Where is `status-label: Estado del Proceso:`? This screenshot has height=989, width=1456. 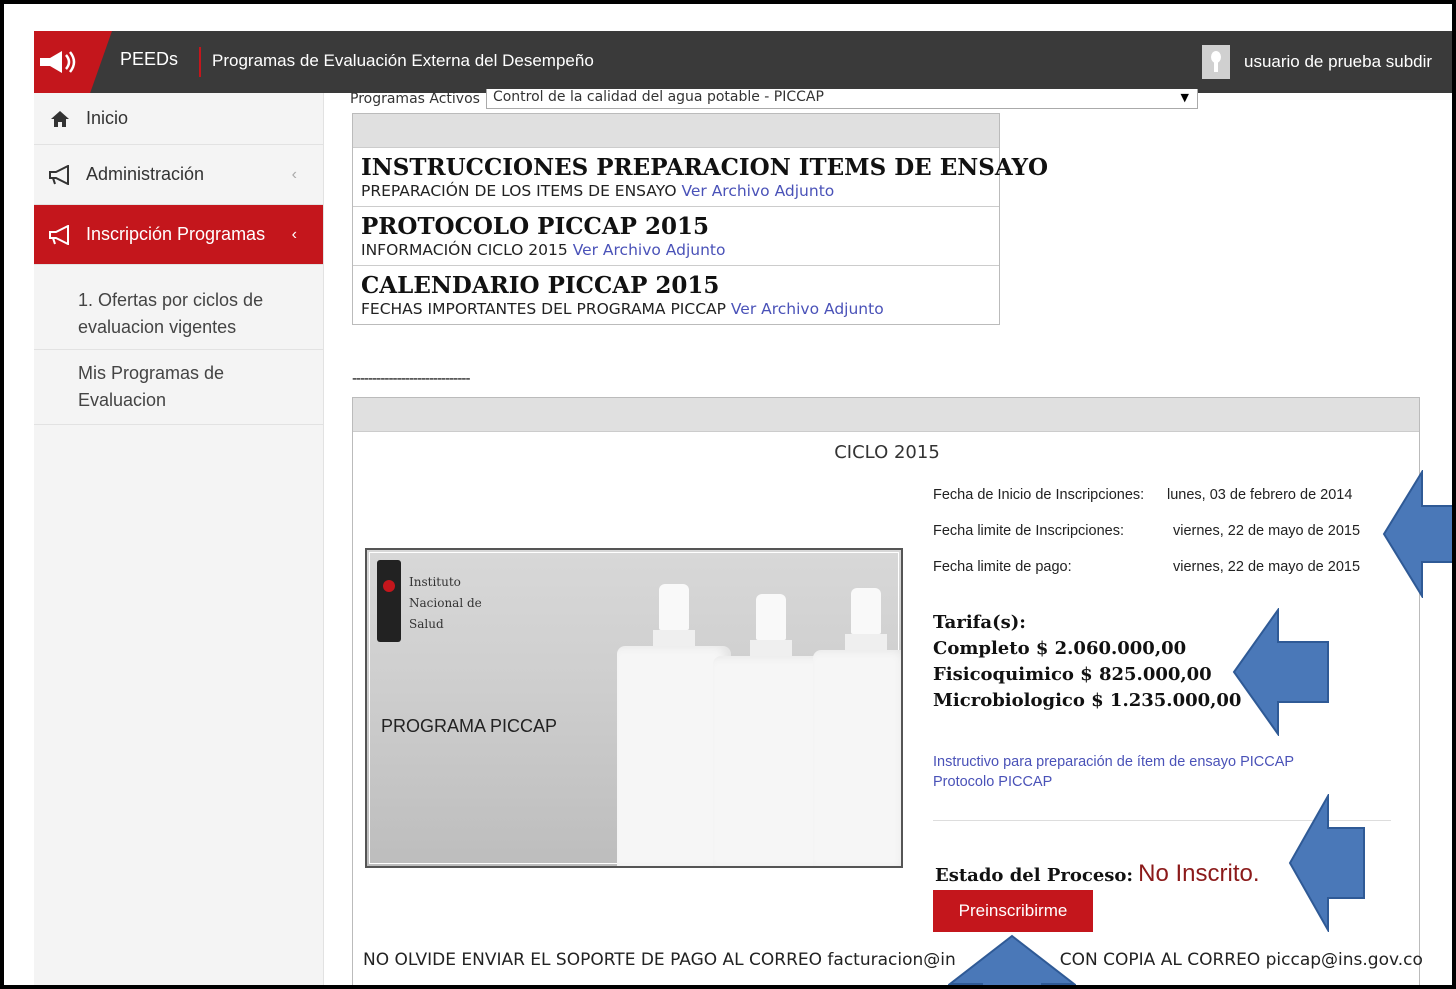
status-label: Estado del Proceso: is located at coordinates (1034, 875).